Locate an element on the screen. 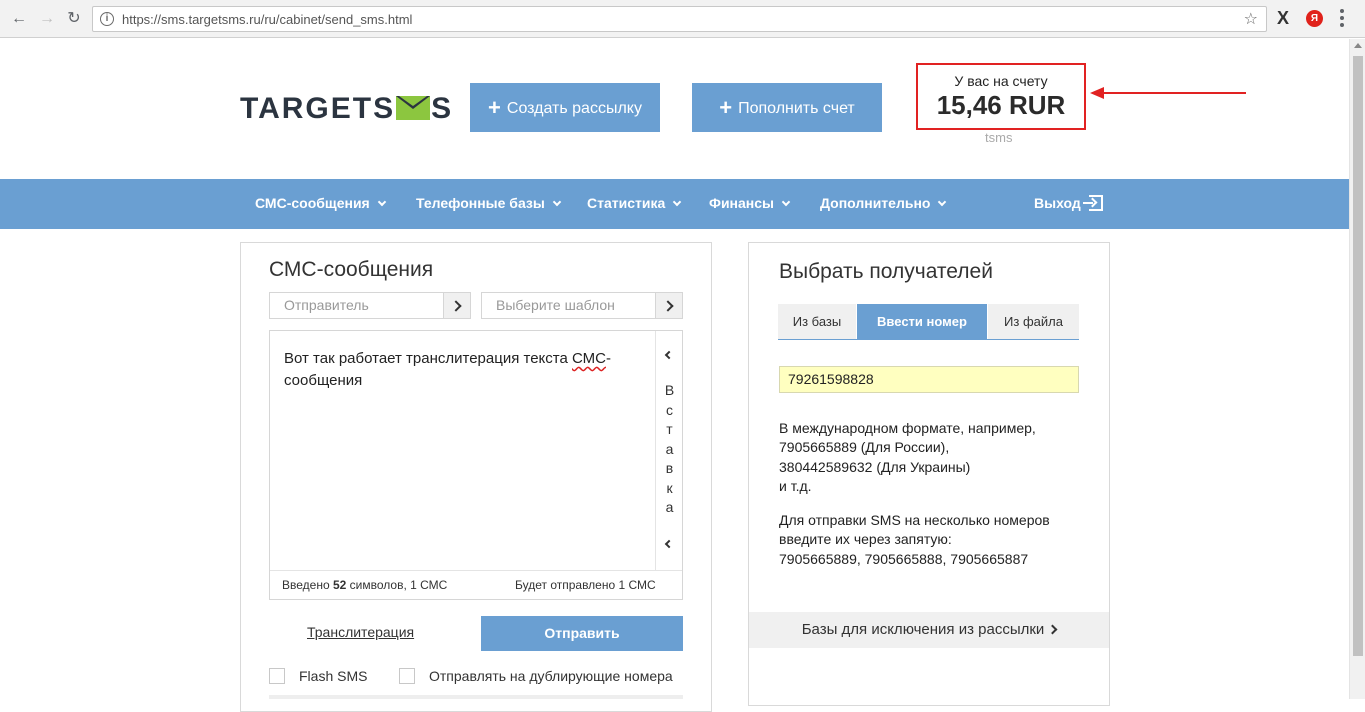 This screenshot has height=712, width=1365. balance-amount: 15,46 RUR is located at coordinates (1001, 105).